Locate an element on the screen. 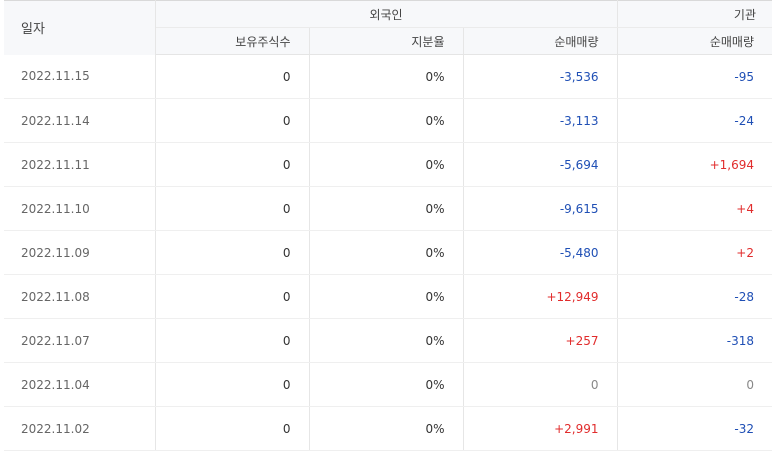  table-row: 2022.11.08 0 0% +12,949 -28 is located at coordinates (388, 296).